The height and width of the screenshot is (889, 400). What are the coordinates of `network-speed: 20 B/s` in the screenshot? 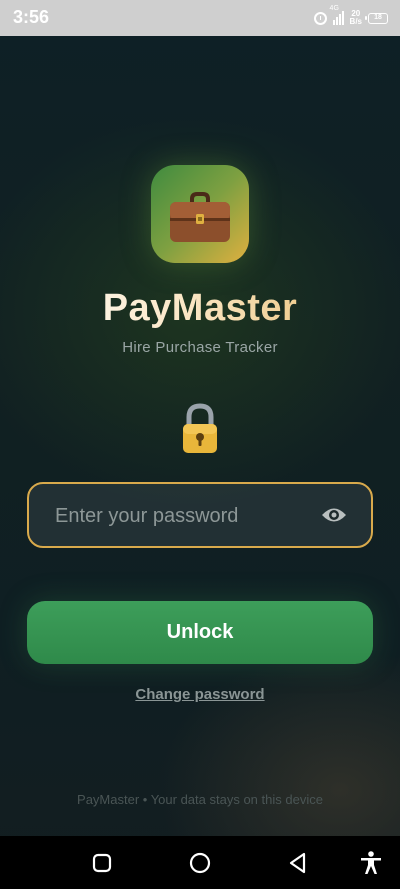 It's located at (356, 18).